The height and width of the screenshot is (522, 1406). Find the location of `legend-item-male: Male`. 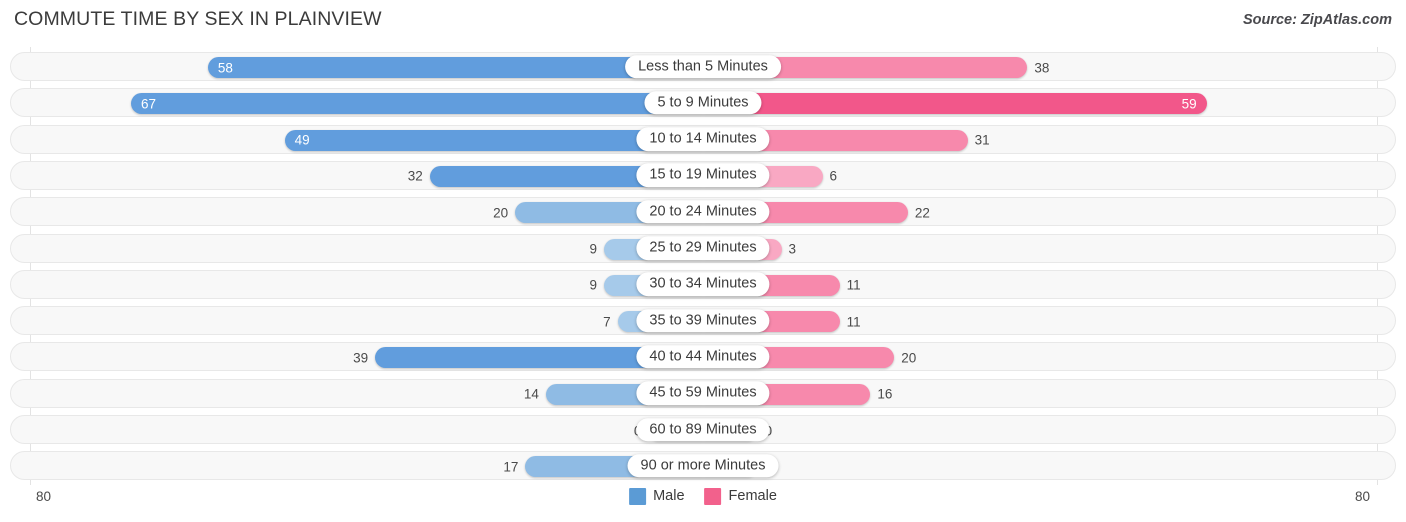

legend-item-male: Male is located at coordinates (657, 496).